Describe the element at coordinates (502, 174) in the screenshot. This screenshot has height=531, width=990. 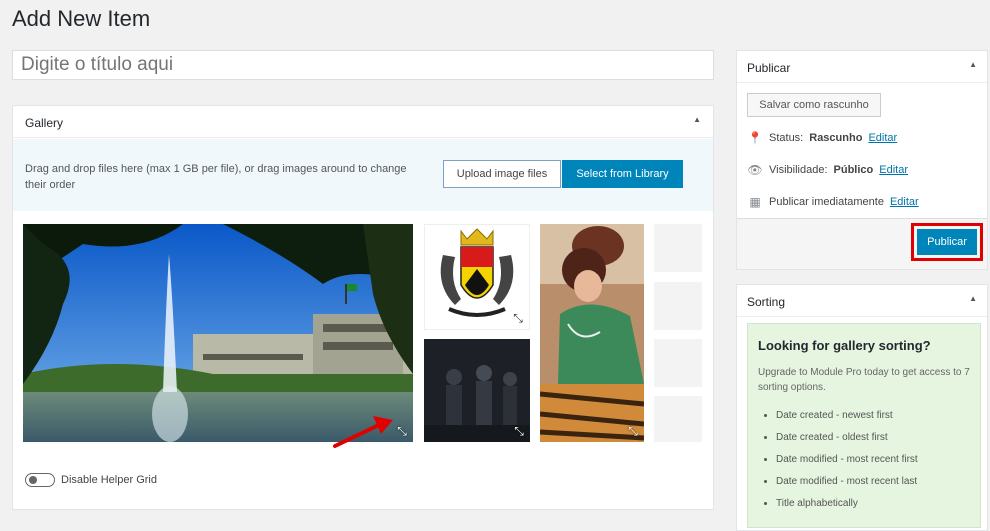
I see `upload-files-button: Upload image files` at that location.